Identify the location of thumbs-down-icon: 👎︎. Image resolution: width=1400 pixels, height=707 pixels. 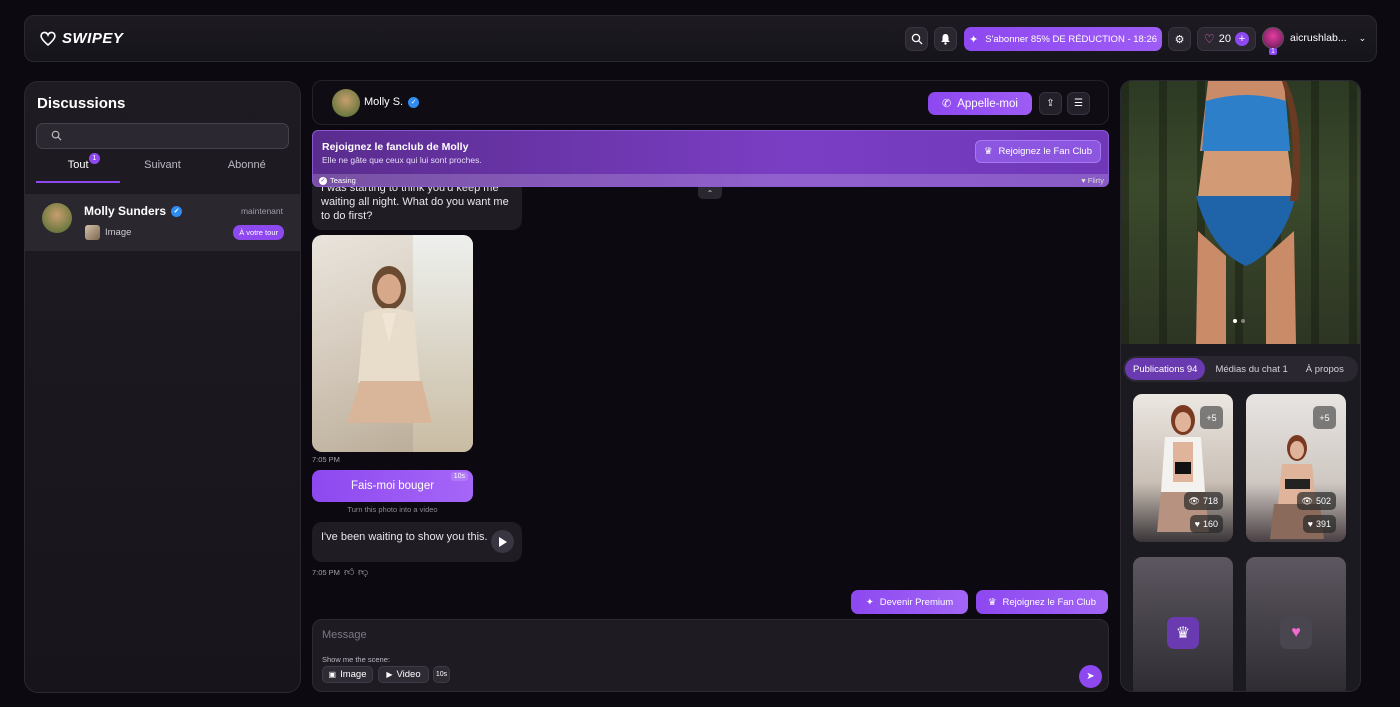
(363, 572).